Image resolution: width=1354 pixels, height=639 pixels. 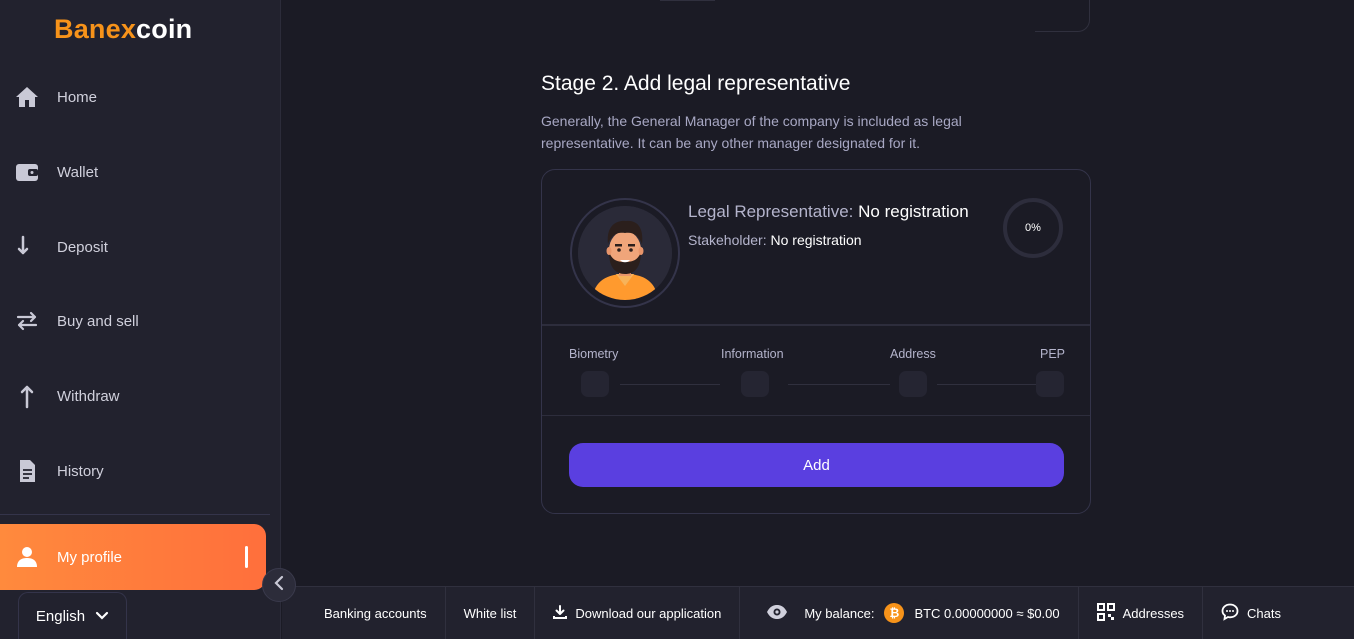 What do you see at coordinates (98, 321) in the screenshot?
I see `sidebar-item-label: Buy and sell` at bounding box center [98, 321].